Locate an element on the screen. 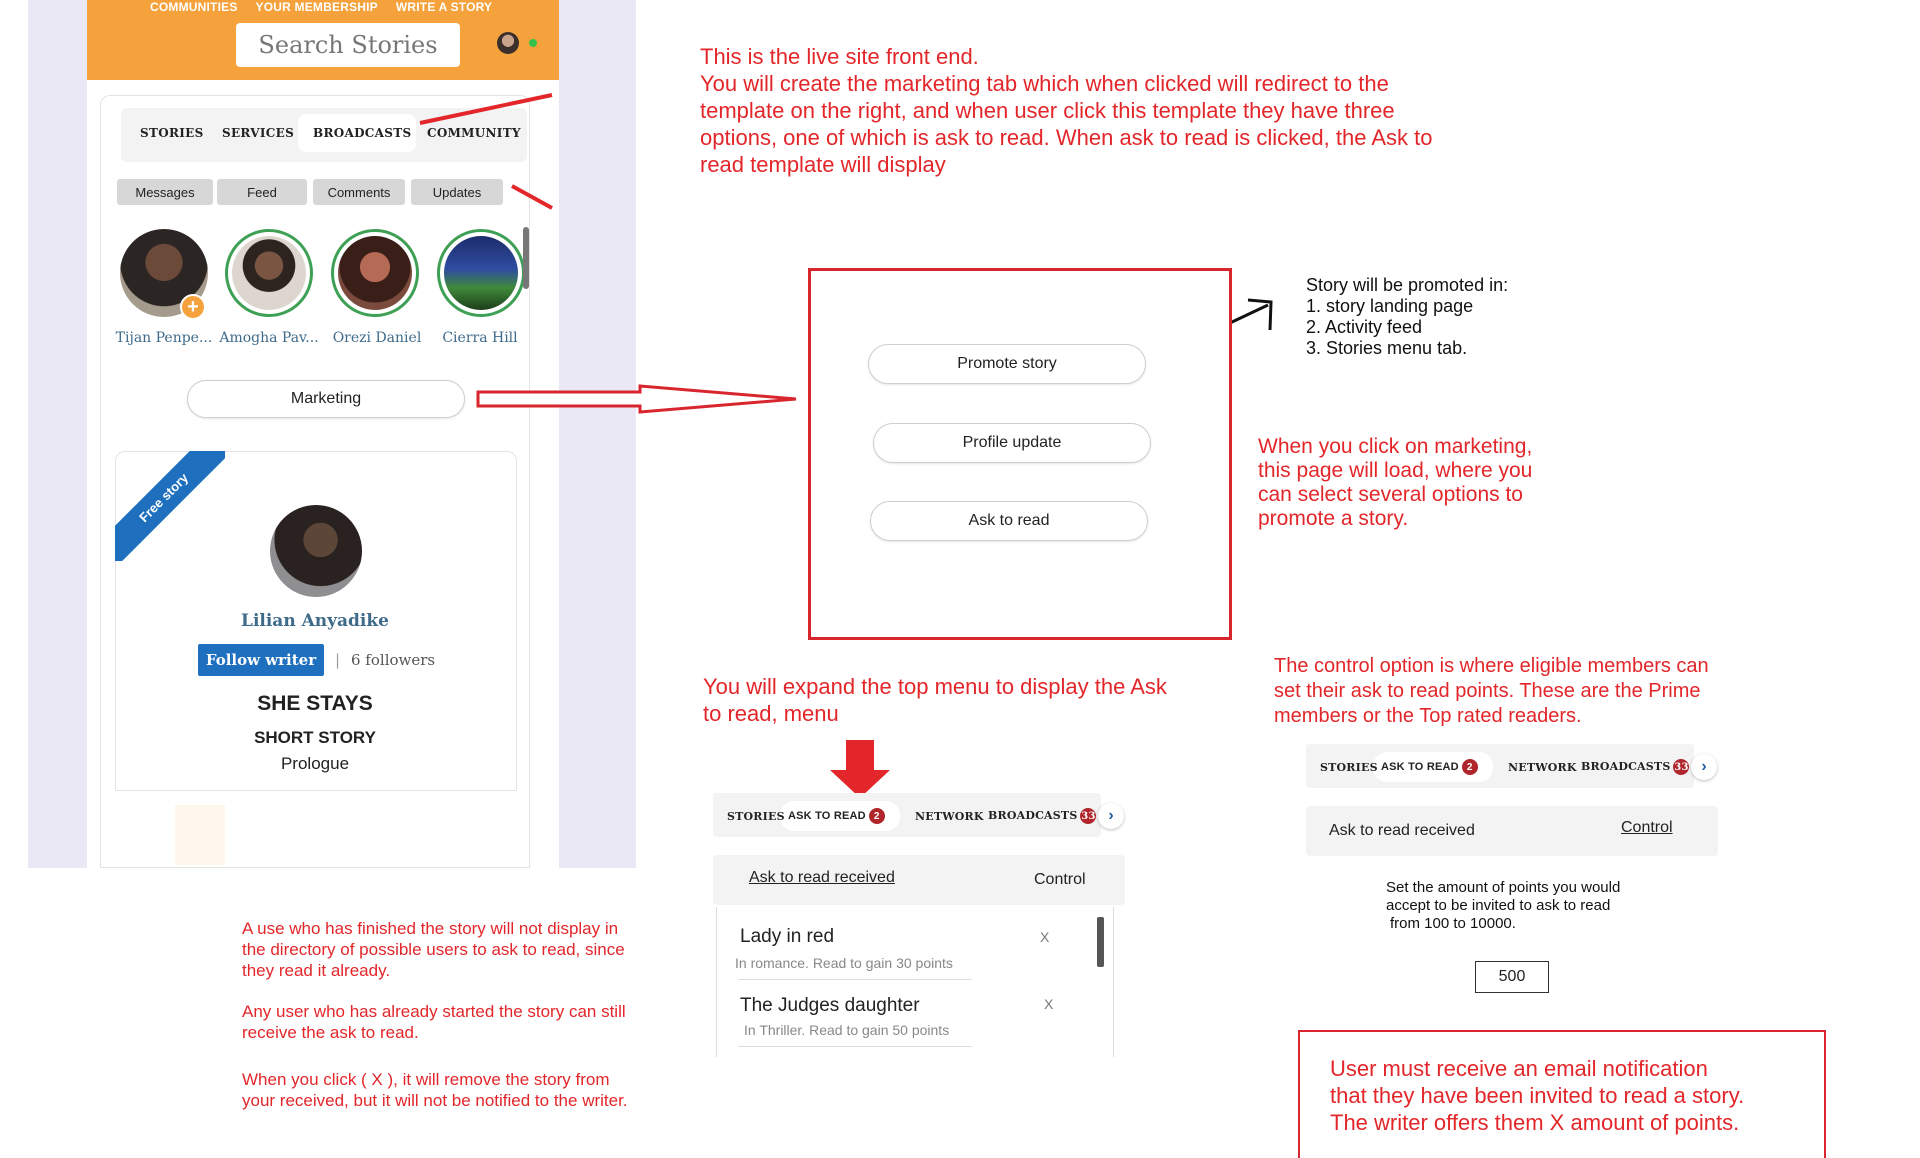 This screenshot has width=1920, height=1158. note-line: can select several options to is located at coordinates (1390, 494).